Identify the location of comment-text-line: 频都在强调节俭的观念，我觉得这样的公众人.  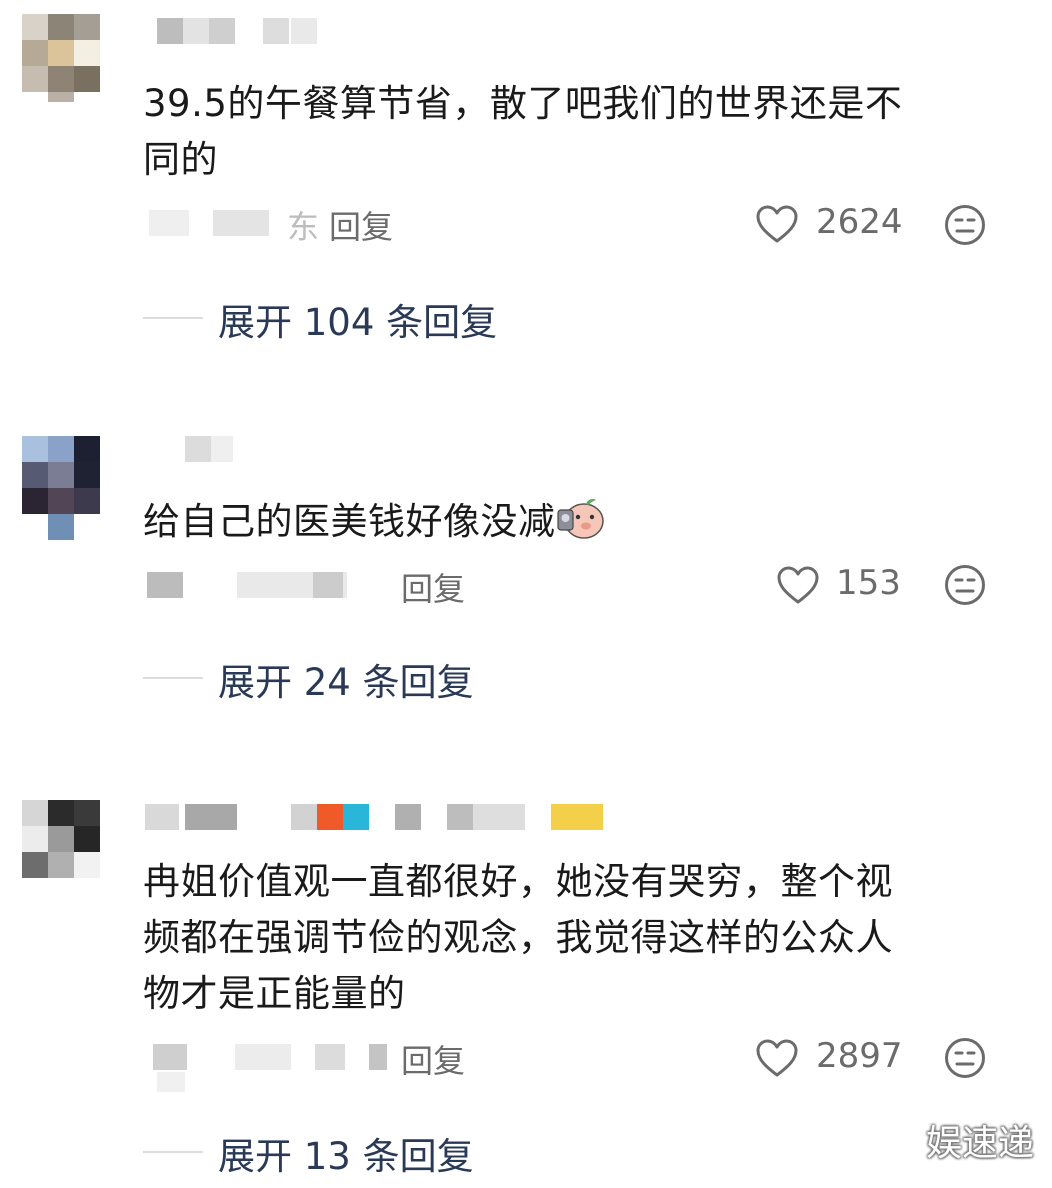
(518, 937).